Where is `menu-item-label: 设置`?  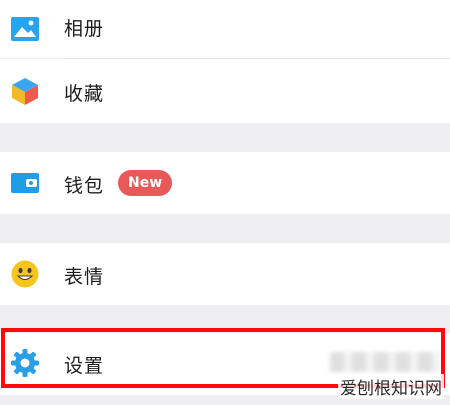 menu-item-label: 设置 is located at coordinates (84, 366).